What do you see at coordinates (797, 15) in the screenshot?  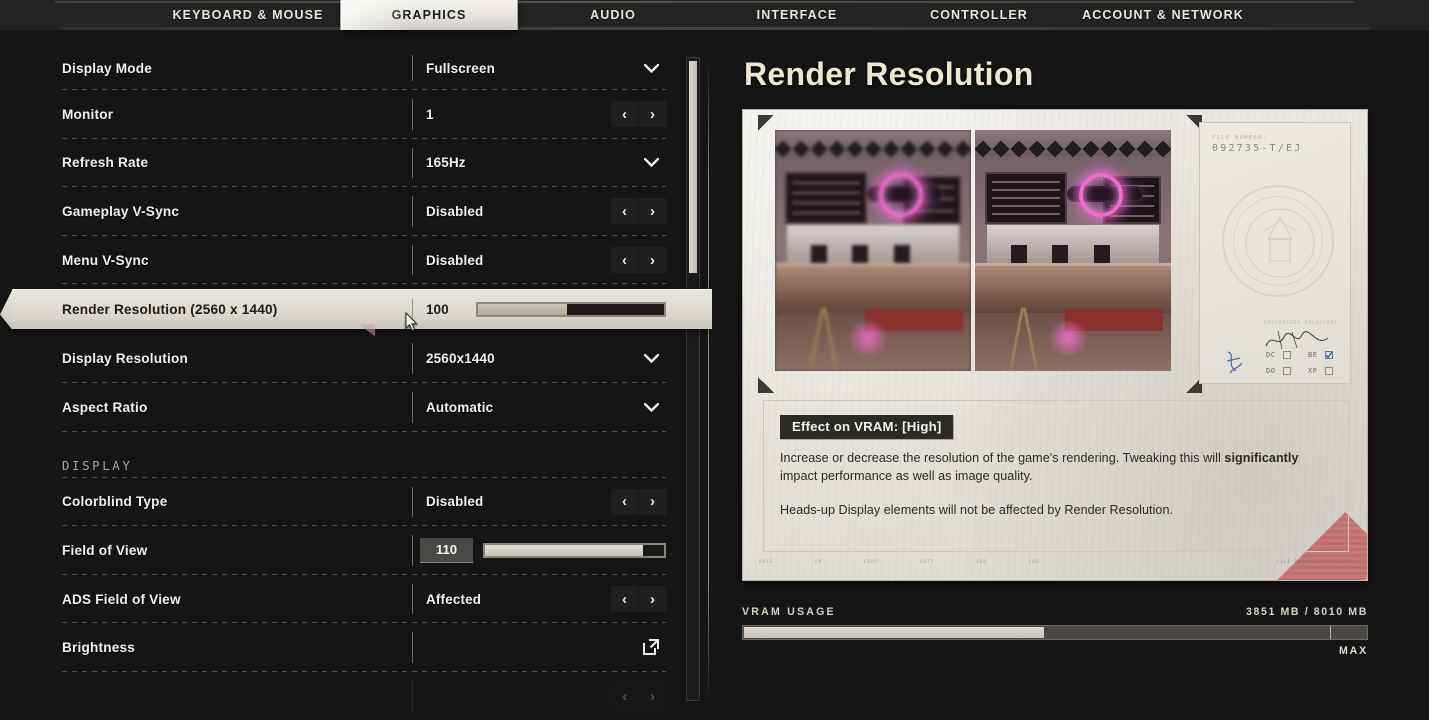 I see `tab-interface: INTERFACE` at bounding box center [797, 15].